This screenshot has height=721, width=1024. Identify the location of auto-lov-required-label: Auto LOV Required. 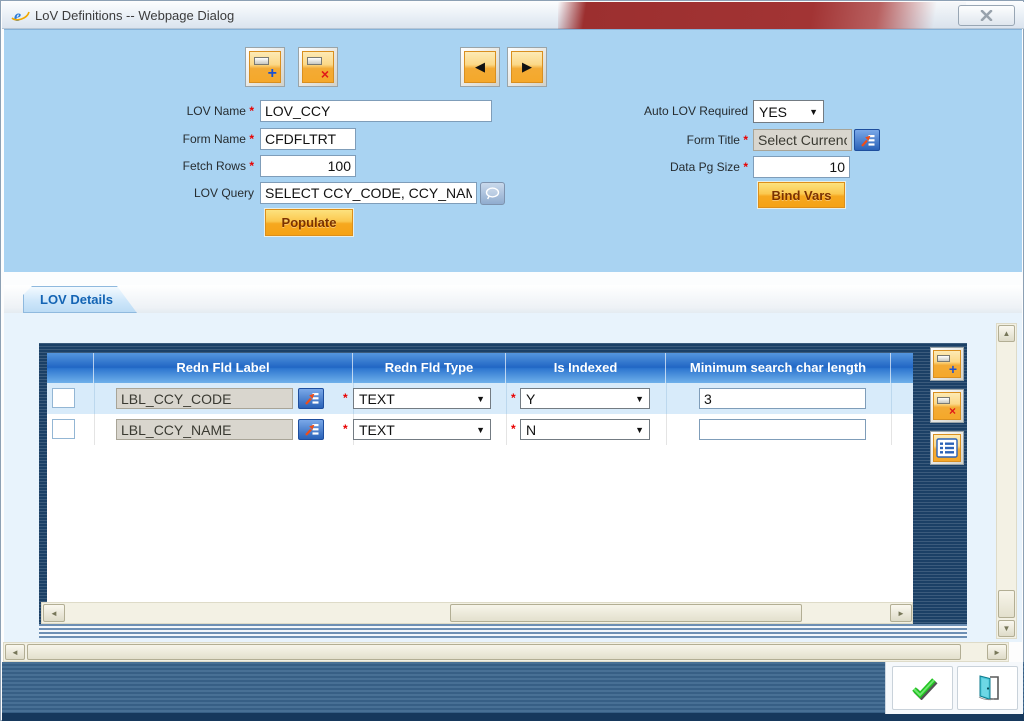
(695, 111).